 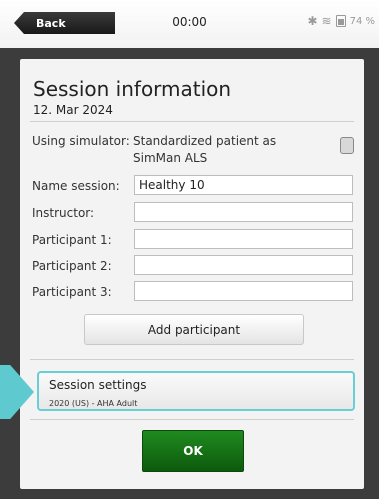 I want to click on add-participant-button: Add participant, so click(x=194, y=329).